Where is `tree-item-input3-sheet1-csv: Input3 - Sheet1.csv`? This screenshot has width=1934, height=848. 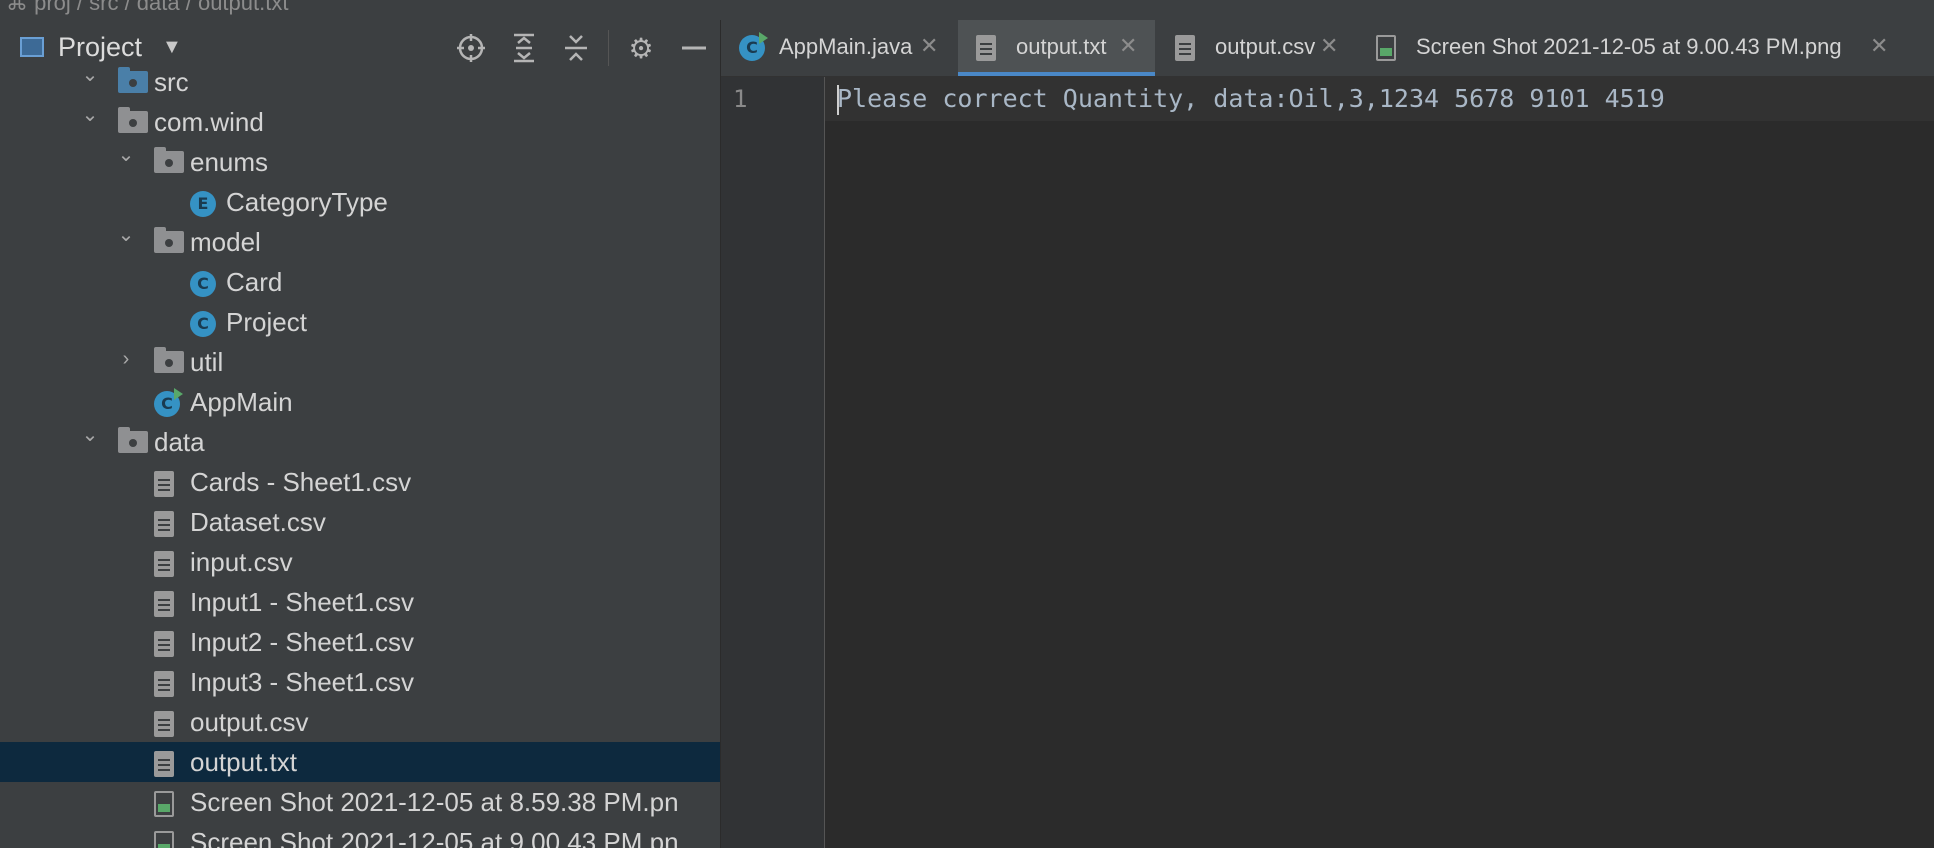
tree-item-input3-sheet1-csv: Input3 - Sheet1.csv is located at coordinates (360, 682).